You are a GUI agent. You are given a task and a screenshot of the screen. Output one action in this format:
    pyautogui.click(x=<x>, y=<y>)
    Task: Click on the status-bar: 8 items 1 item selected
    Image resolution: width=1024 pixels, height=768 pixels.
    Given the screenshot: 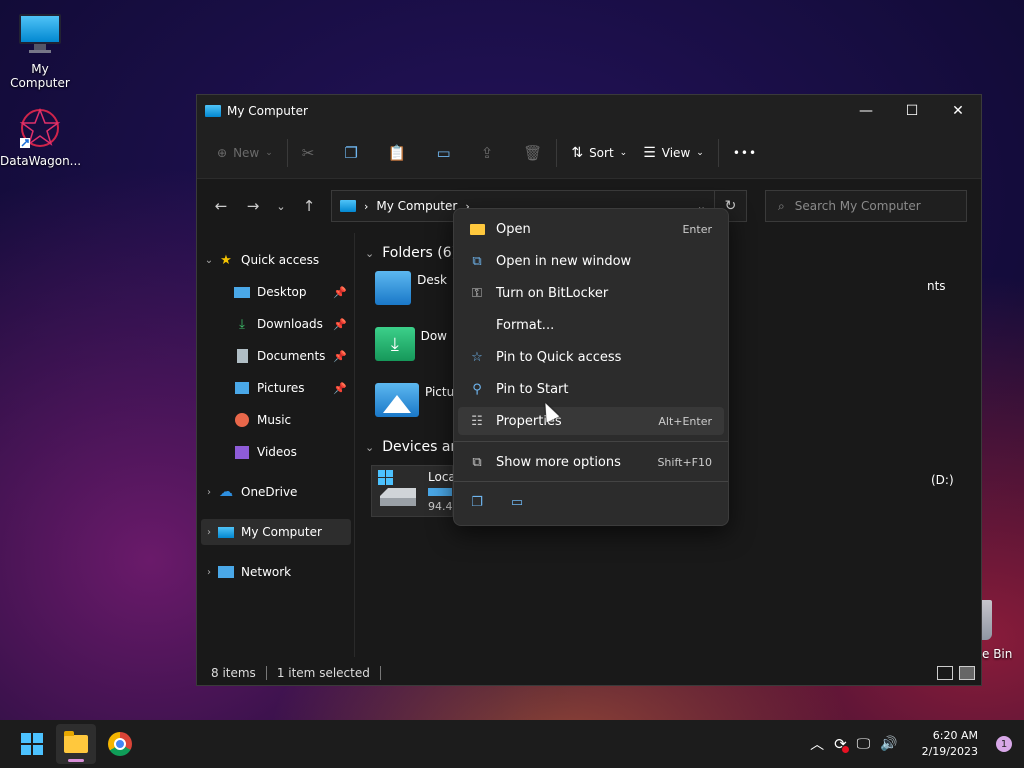 What is the action you would take?
    pyautogui.click(x=589, y=673)
    